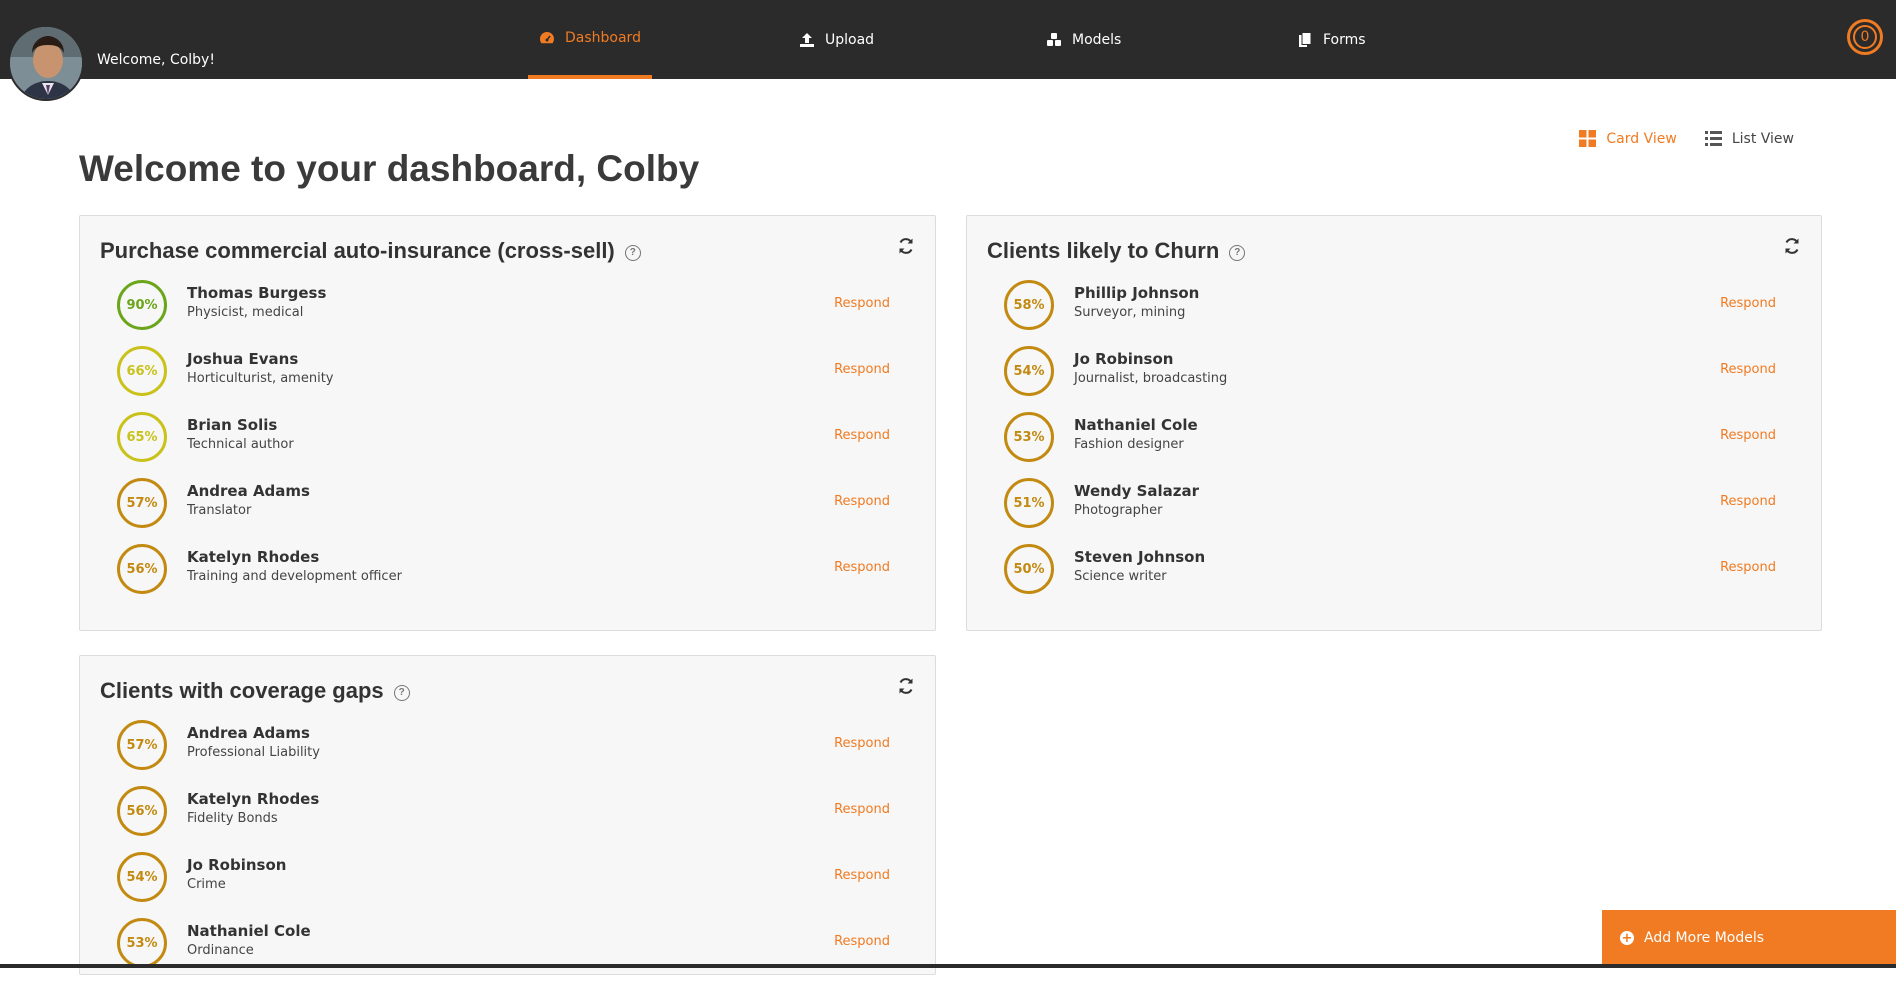 The height and width of the screenshot is (984, 1896). What do you see at coordinates (836, 39) in the screenshot?
I see `nav-upload: Upload` at bounding box center [836, 39].